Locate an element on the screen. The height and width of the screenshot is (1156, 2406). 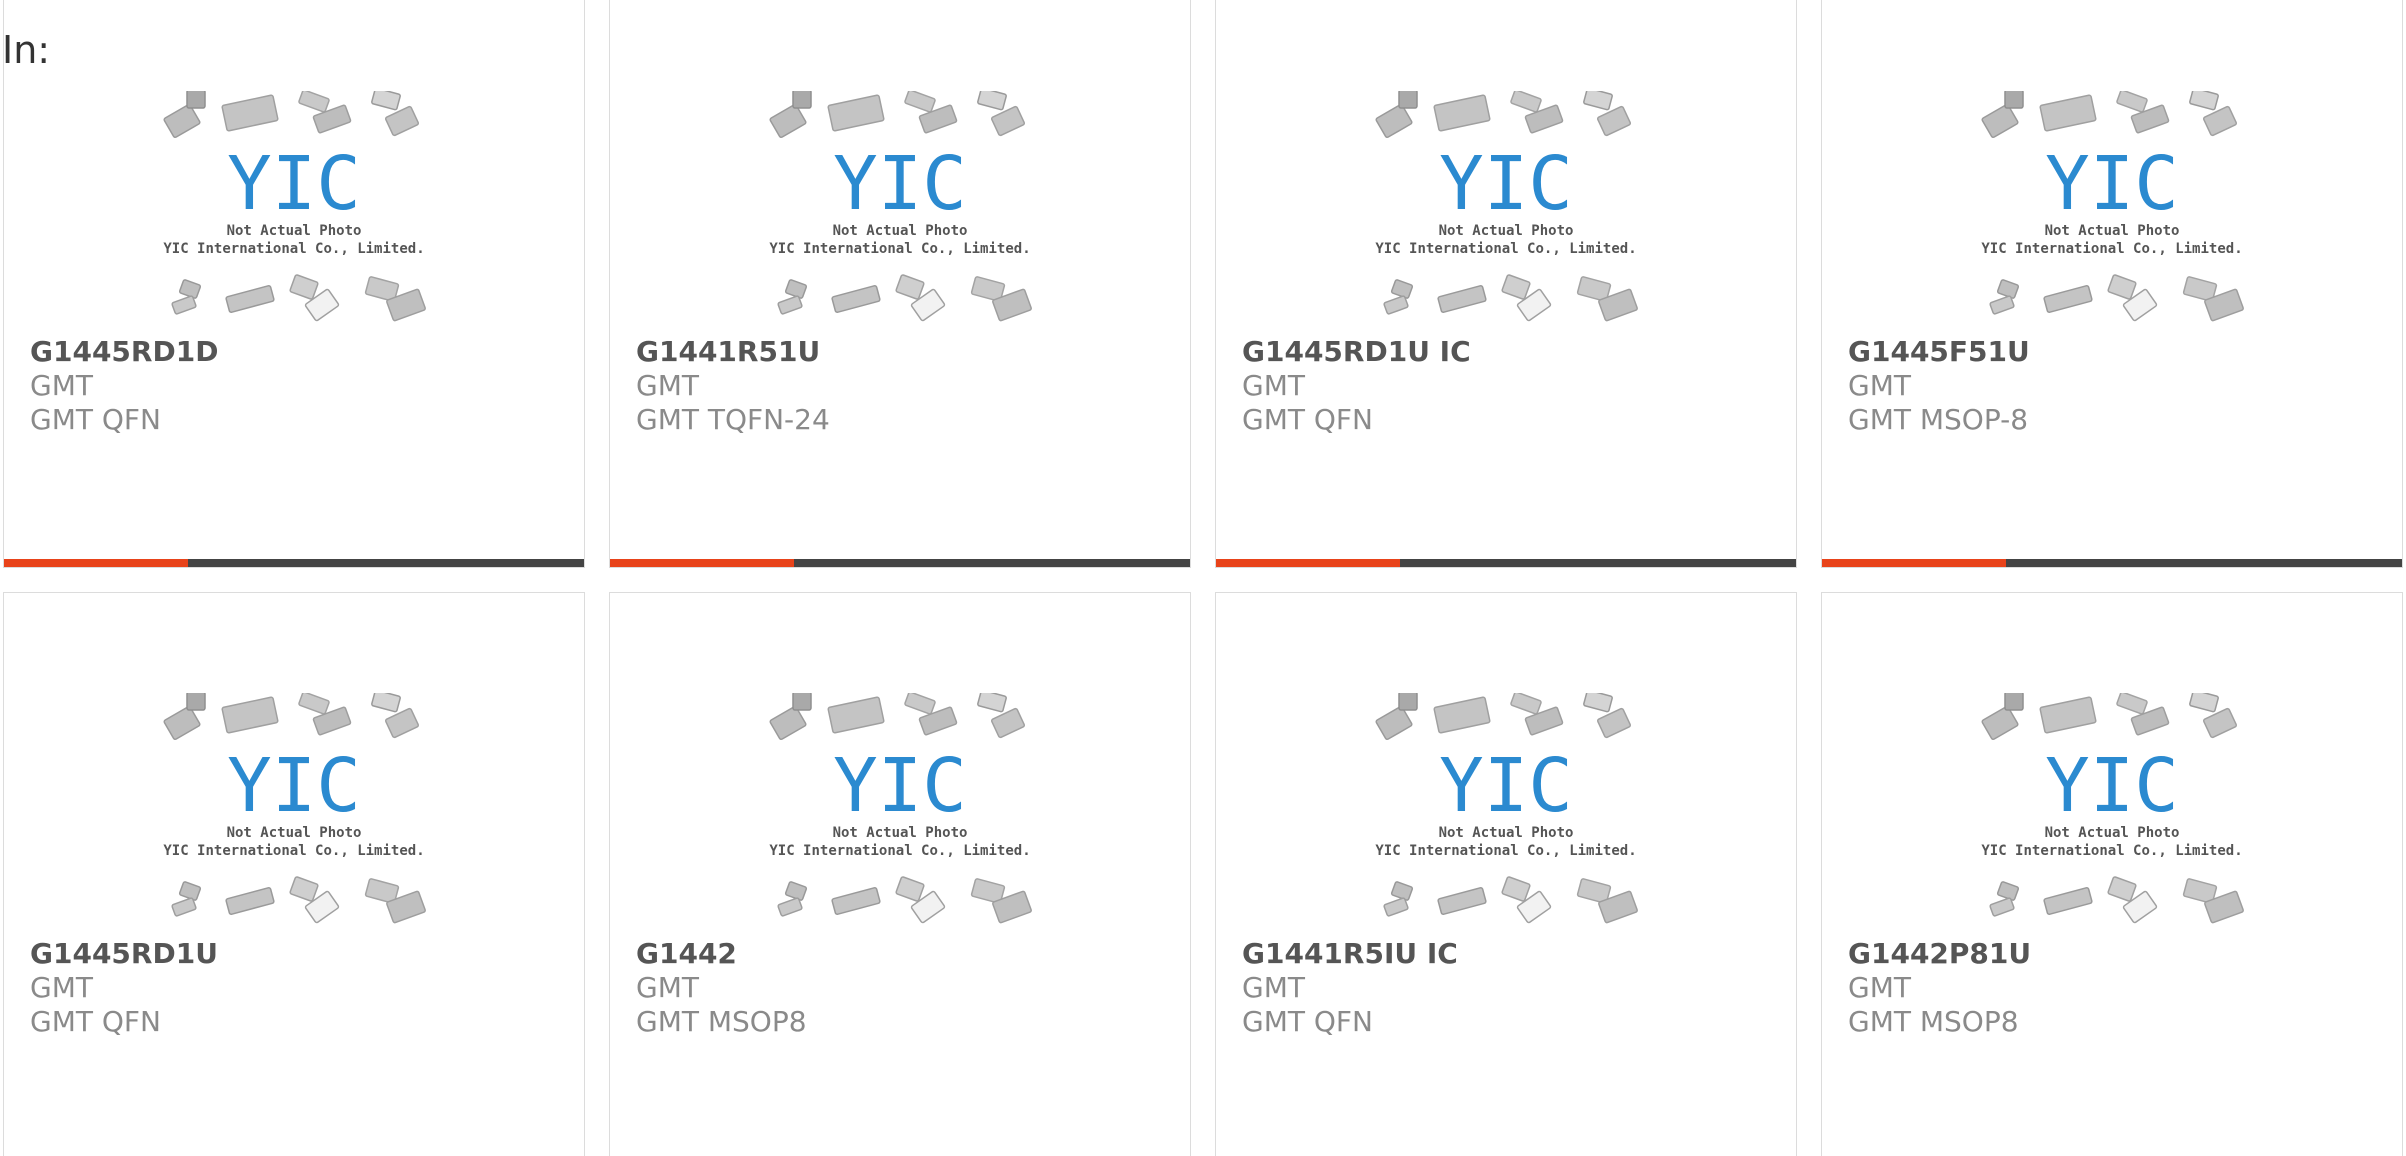
product-package: GMT MSOP-8 is located at coordinates (1938, 419).